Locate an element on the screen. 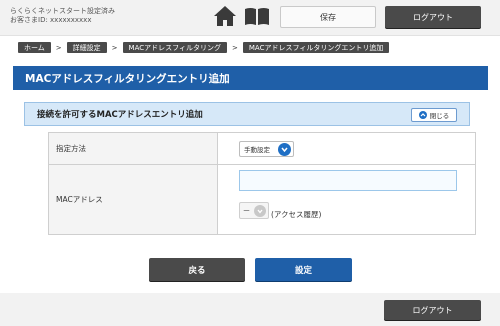 This screenshot has height=326, width=500. status-info: らくらくネットスタート設定済み お客さまID: xxxxxxxxxx is located at coordinates (62, 16).